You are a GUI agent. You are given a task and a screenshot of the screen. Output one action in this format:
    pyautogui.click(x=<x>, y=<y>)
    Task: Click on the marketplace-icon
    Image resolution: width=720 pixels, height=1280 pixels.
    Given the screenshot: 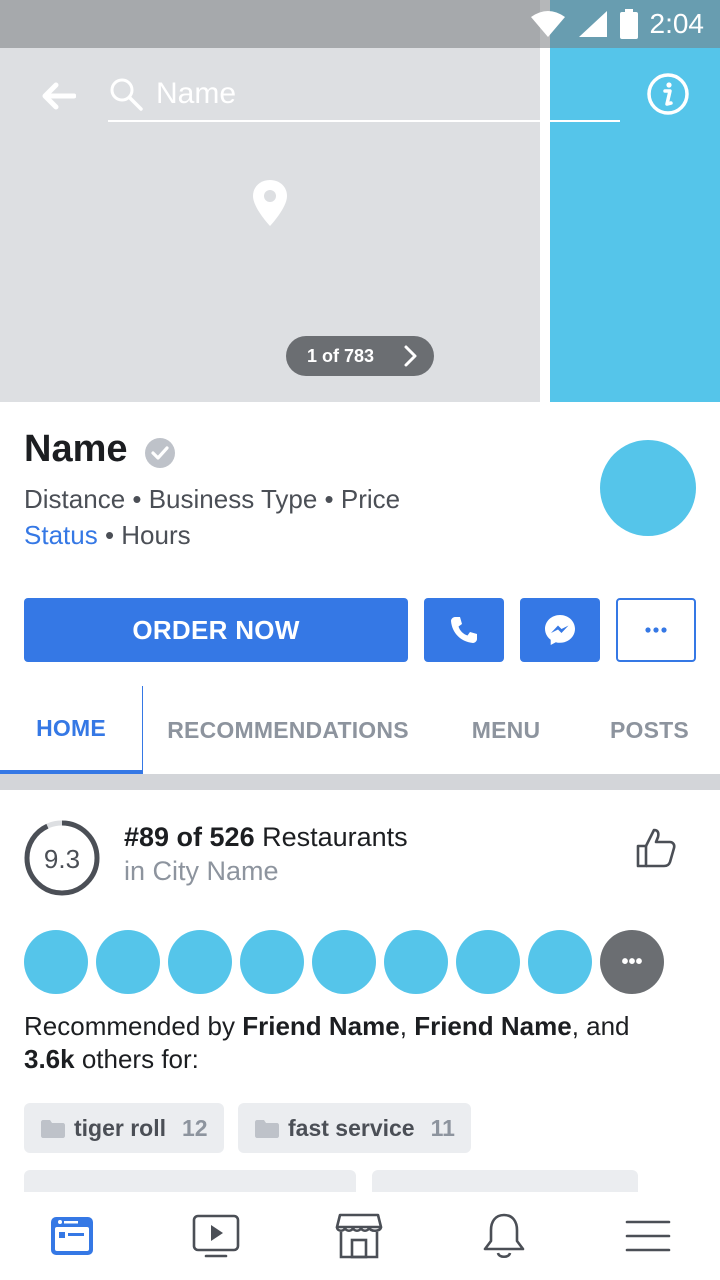 What is the action you would take?
    pyautogui.click(x=359, y=1236)
    